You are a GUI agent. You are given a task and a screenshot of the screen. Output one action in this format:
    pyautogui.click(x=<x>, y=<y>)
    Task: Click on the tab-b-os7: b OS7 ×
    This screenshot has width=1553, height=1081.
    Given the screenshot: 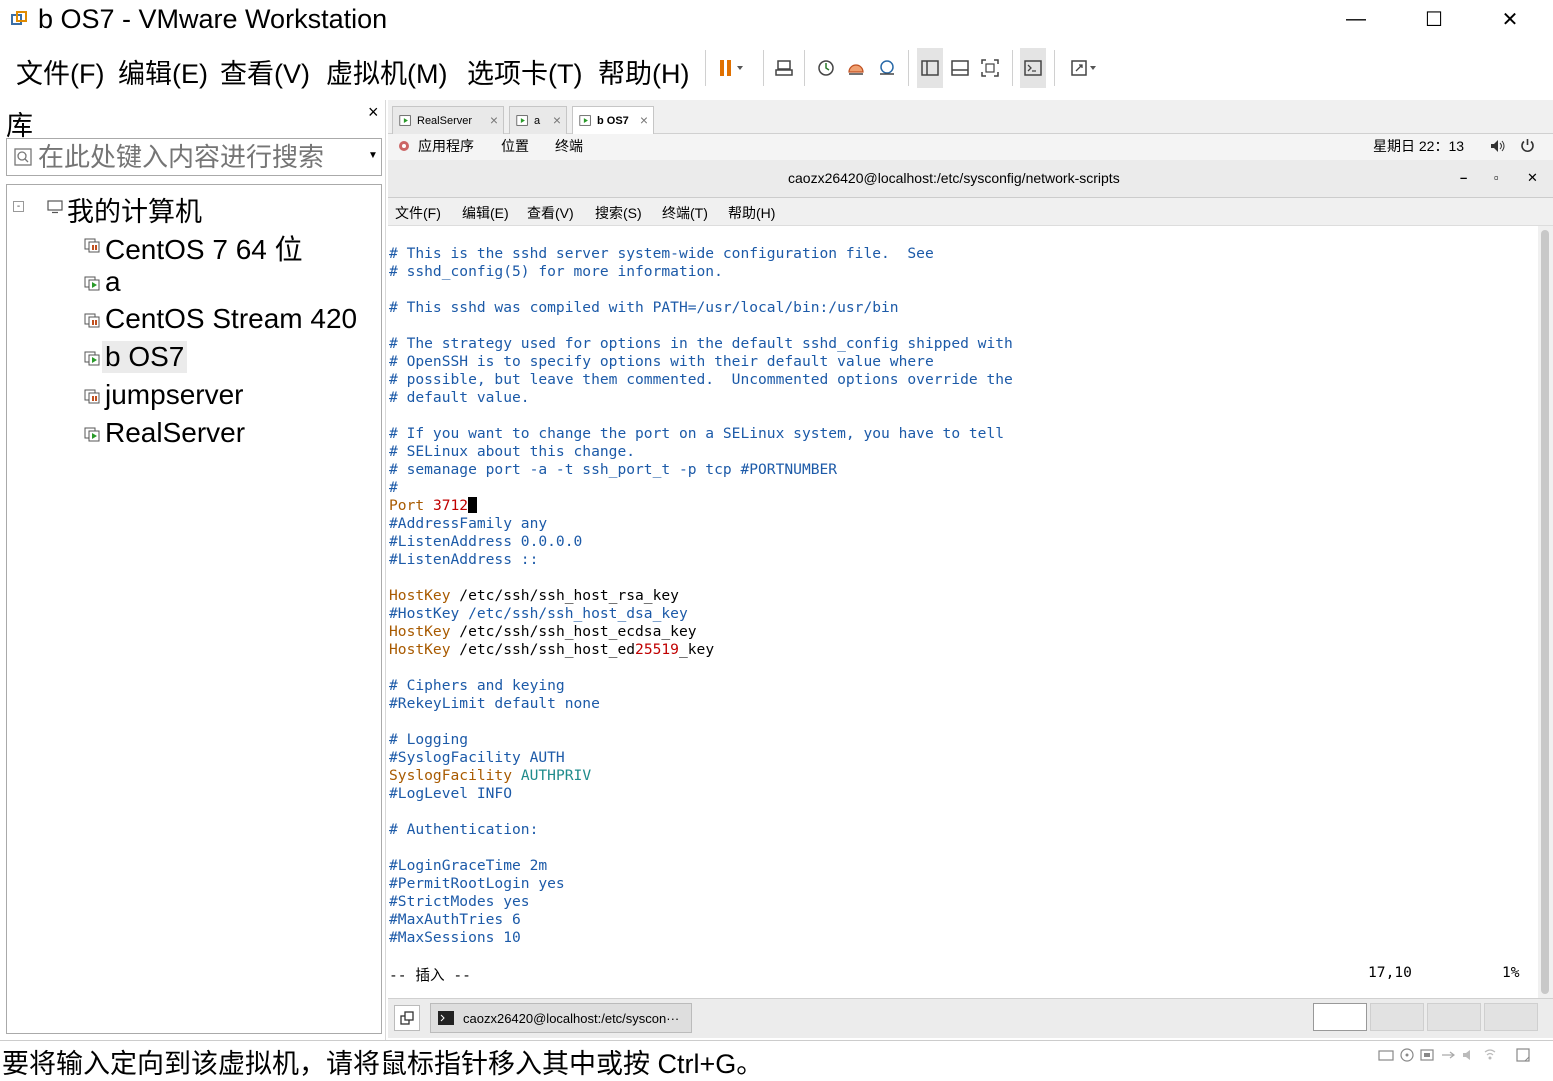 What is the action you would take?
    pyautogui.click(x=613, y=120)
    